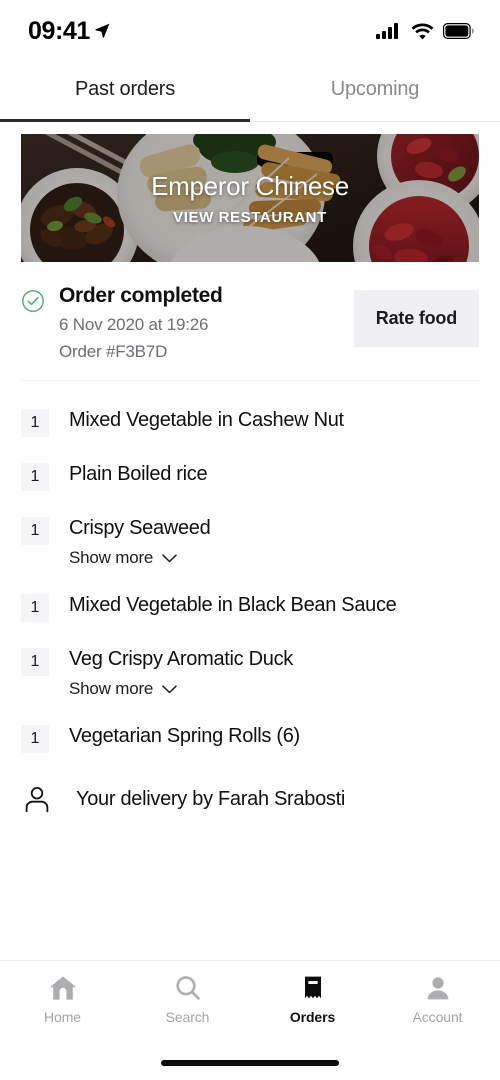  I want to click on home-indicator-area, so click(250, 1063).